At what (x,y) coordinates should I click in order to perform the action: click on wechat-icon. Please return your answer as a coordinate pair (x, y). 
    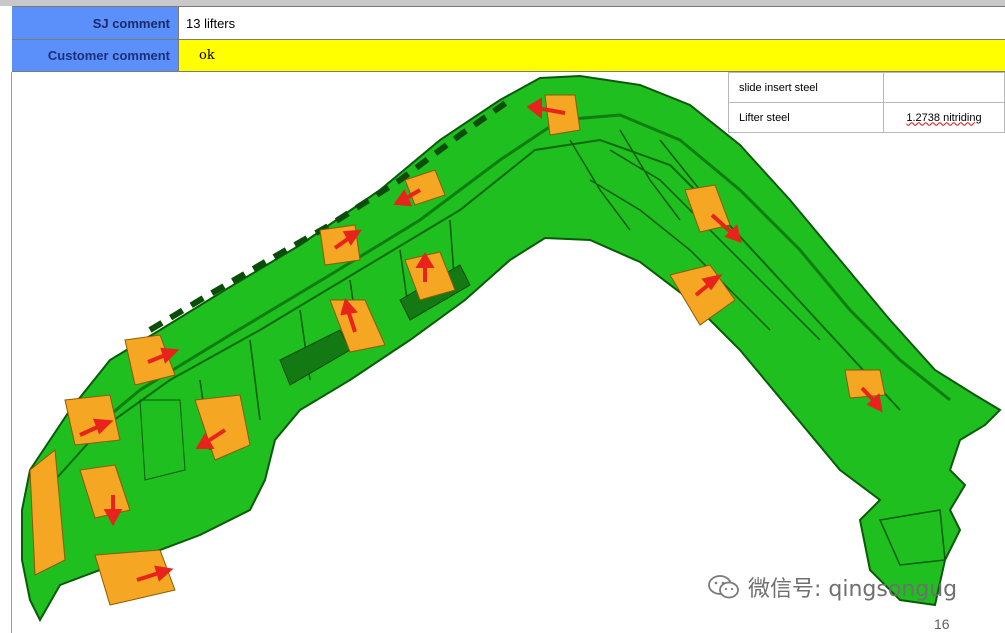
    Looking at the image, I should click on (723, 587).